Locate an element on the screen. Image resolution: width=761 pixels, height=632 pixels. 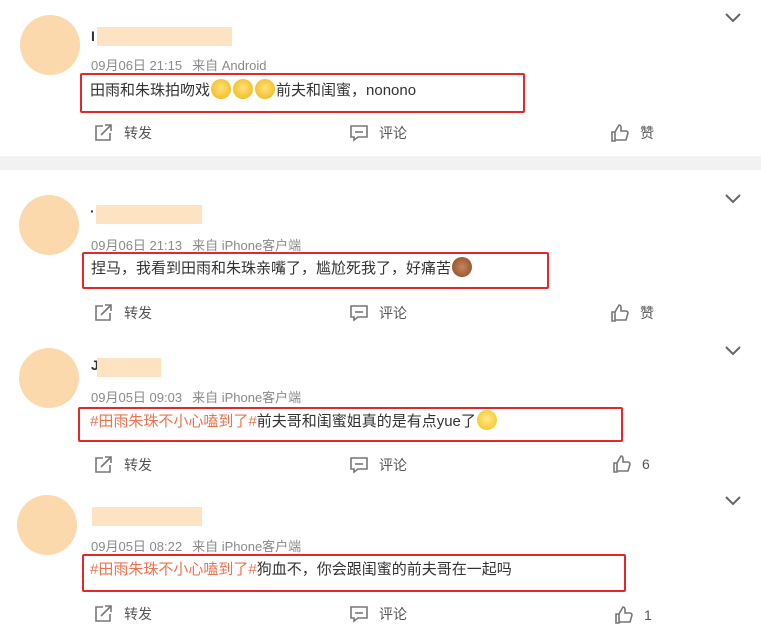
like-button: 1 is located at coordinates (633, 615).